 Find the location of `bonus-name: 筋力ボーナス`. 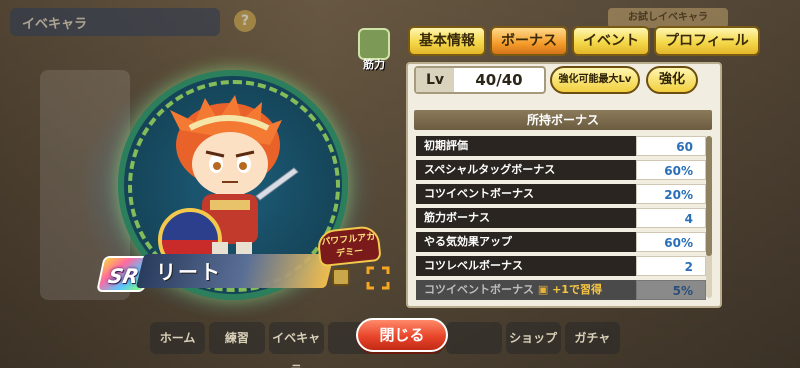

bonus-name: 筋力ボーナス is located at coordinates (526, 218).